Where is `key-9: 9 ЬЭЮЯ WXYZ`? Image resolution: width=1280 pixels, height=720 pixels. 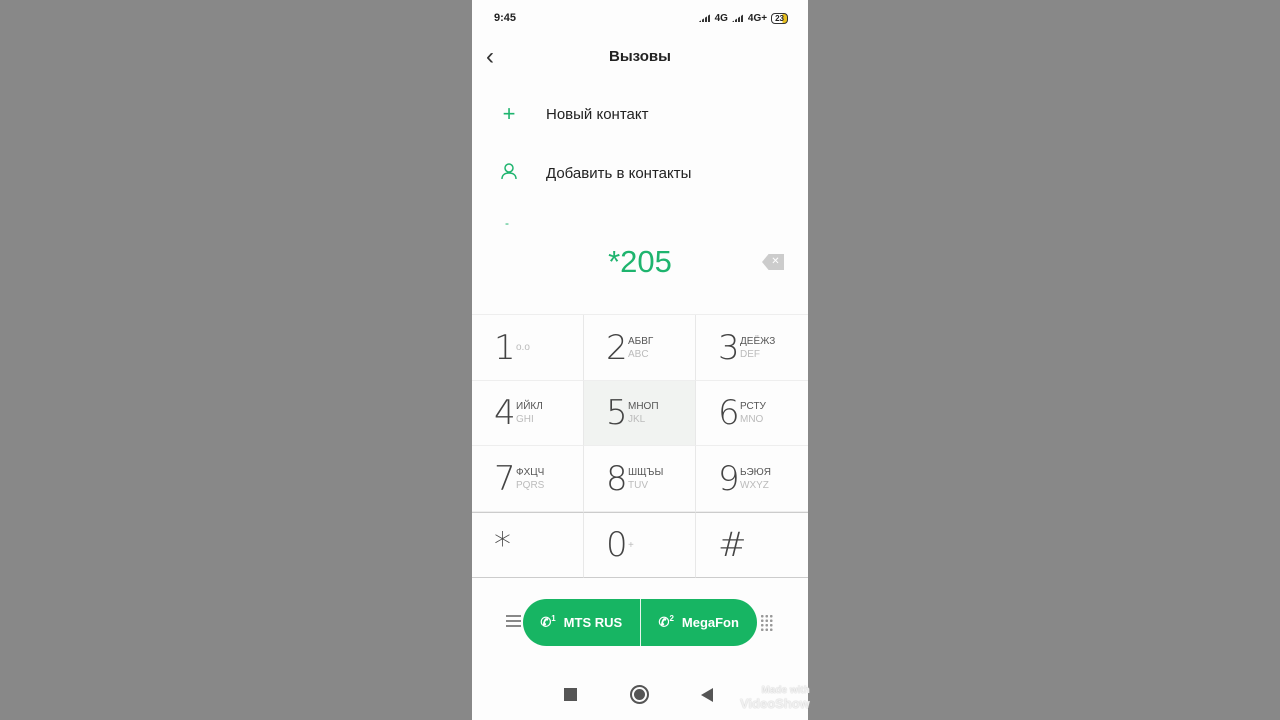 key-9: 9 ЬЭЮЯ WXYZ is located at coordinates (752, 479).